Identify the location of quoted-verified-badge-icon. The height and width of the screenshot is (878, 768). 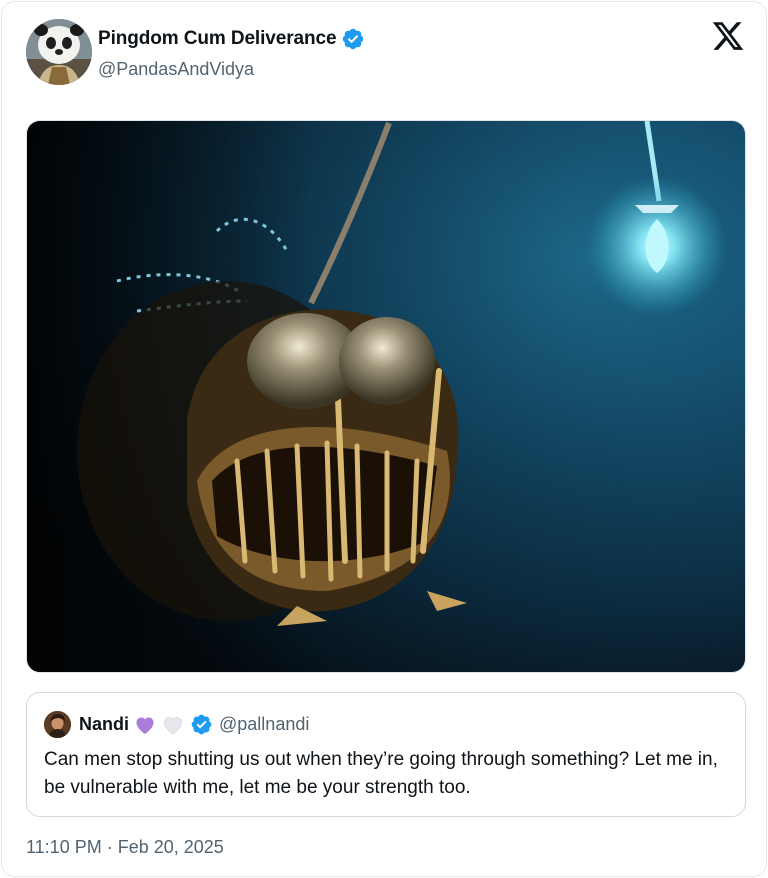
(201, 724).